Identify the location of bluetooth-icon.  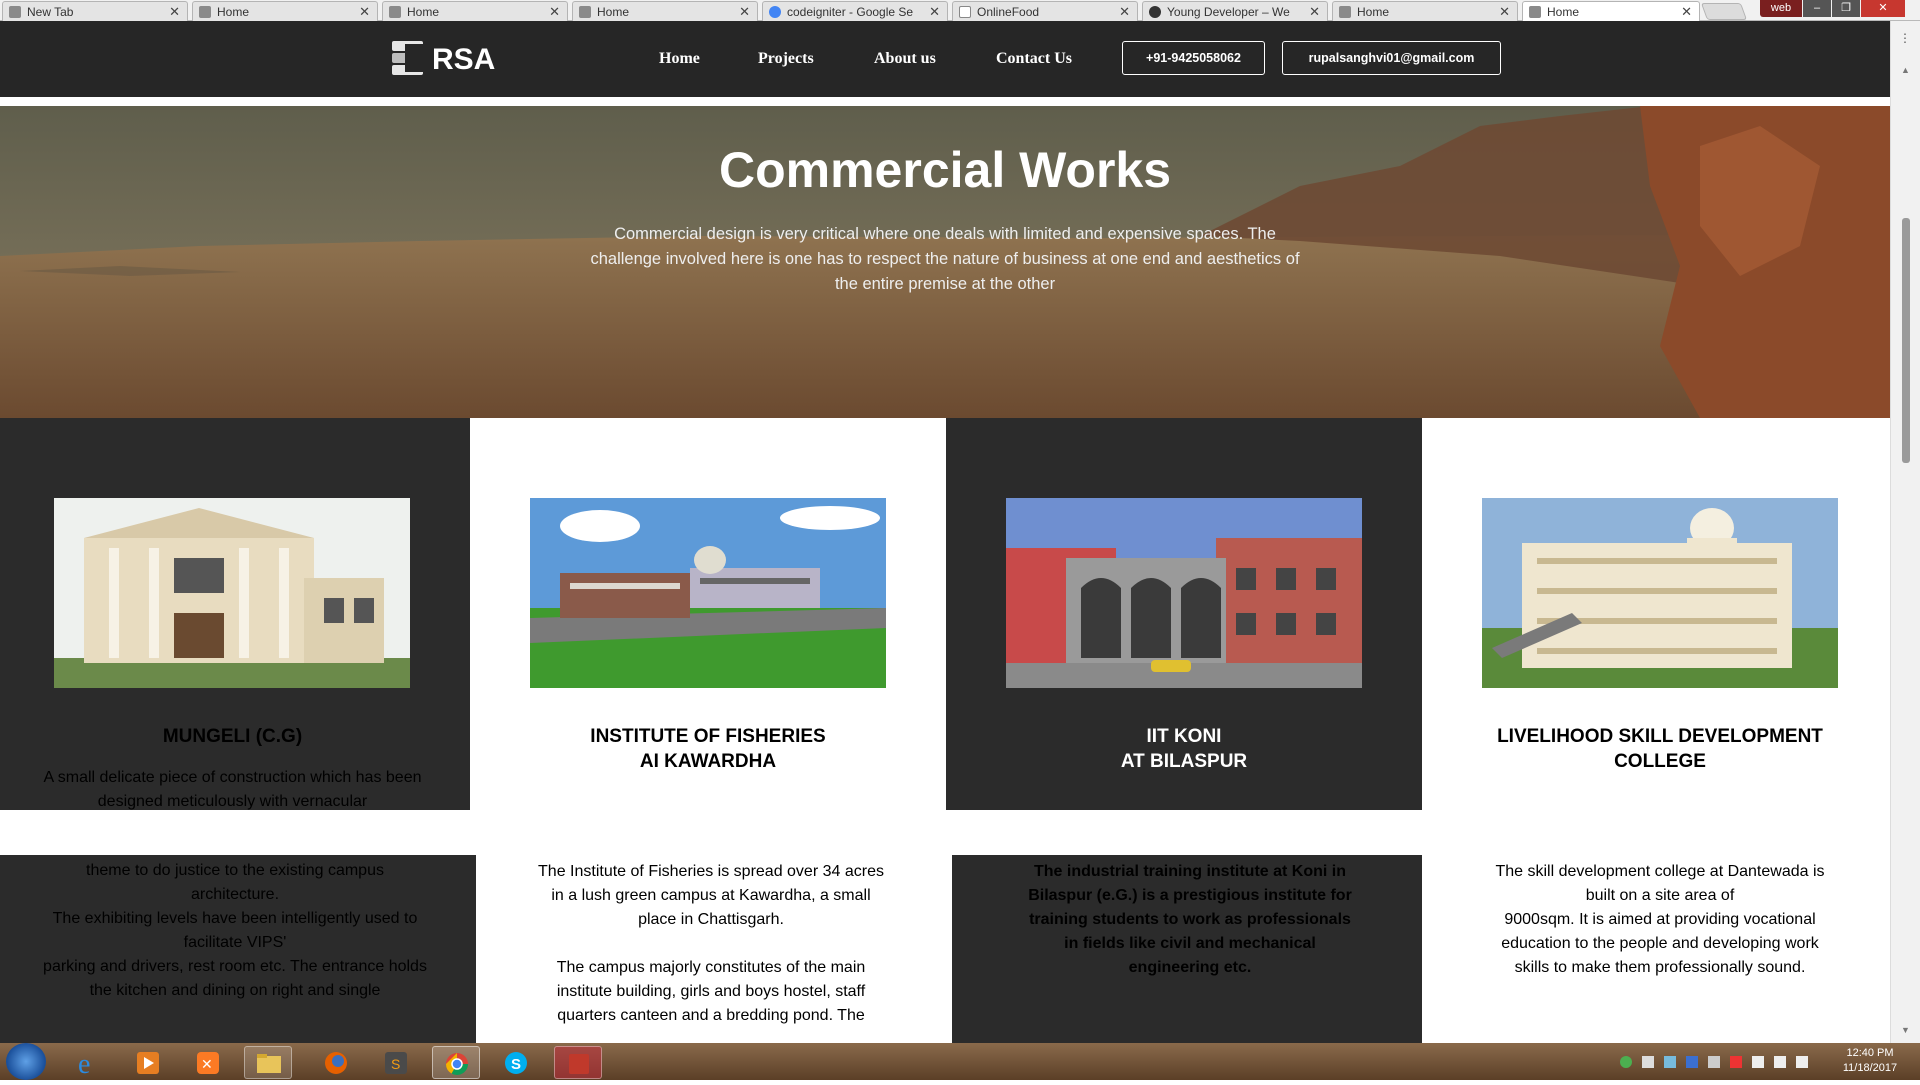
(1692, 1062).